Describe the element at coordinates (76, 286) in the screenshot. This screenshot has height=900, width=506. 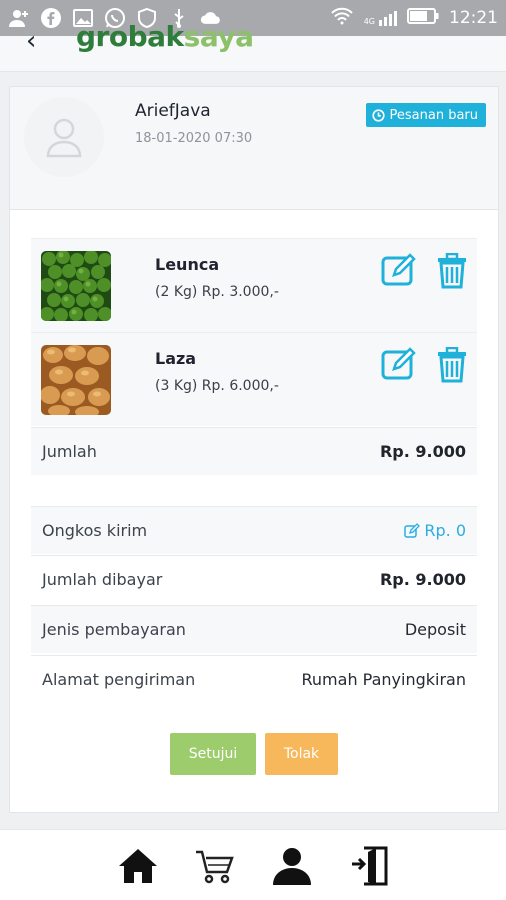
I see `product-image-leunca` at that location.